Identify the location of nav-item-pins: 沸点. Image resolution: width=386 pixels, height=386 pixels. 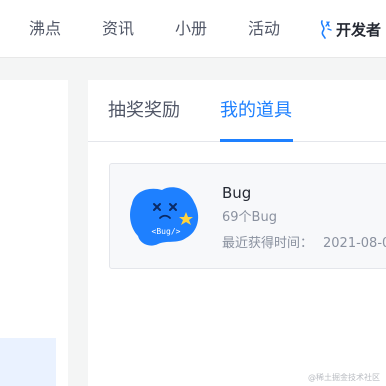
(45, 29).